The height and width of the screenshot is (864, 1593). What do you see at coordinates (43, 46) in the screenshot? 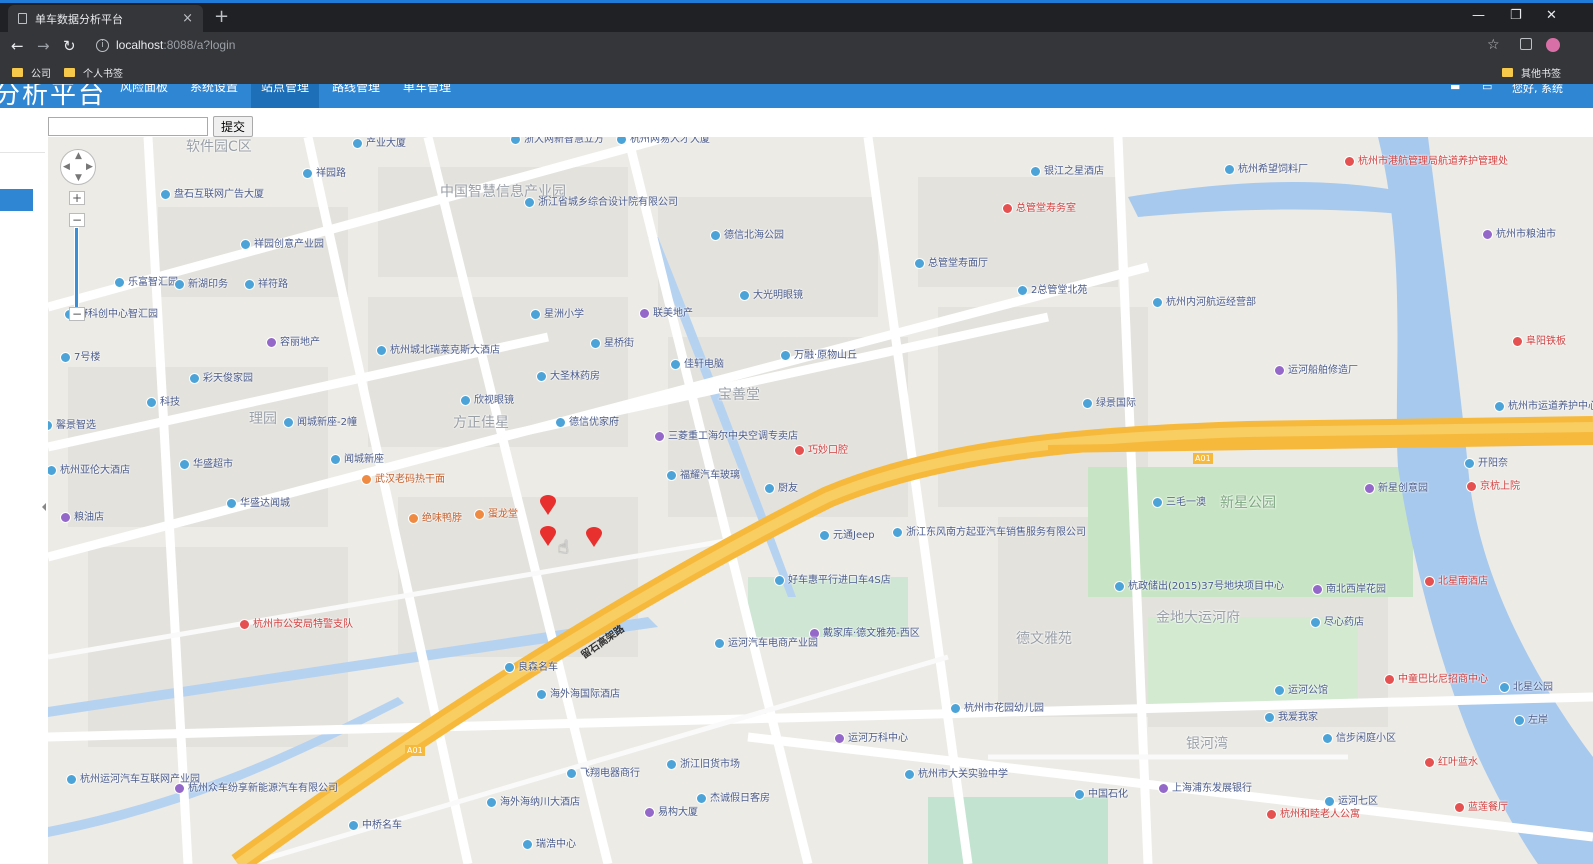
I see `forward-icon: →` at bounding box center [43, 46].